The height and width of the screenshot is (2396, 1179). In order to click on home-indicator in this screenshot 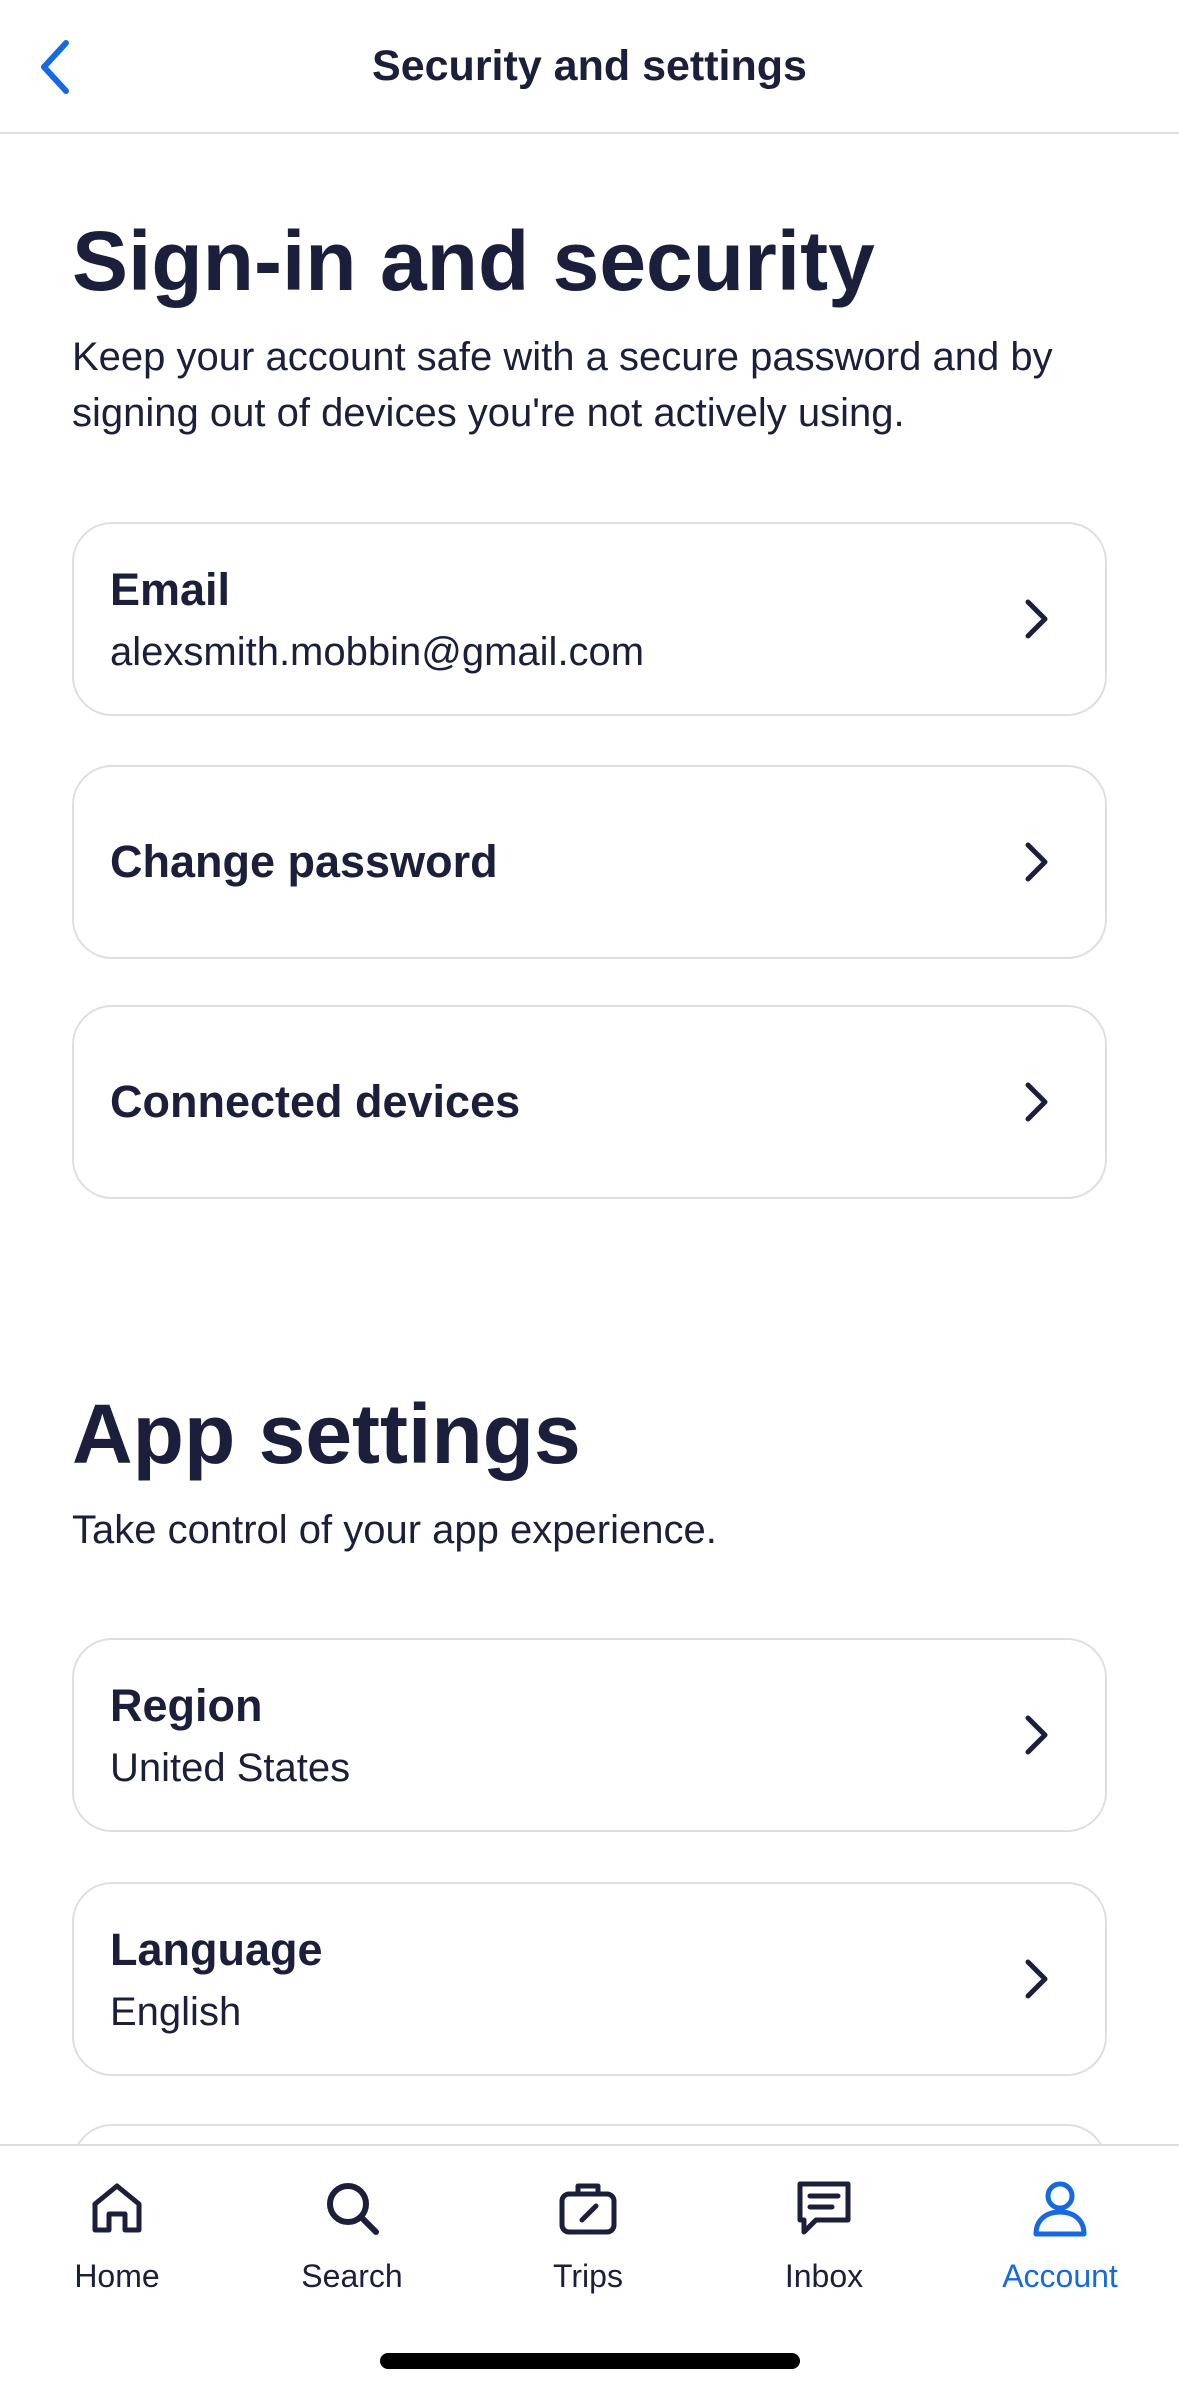, I will do `click(590, 2361)`.